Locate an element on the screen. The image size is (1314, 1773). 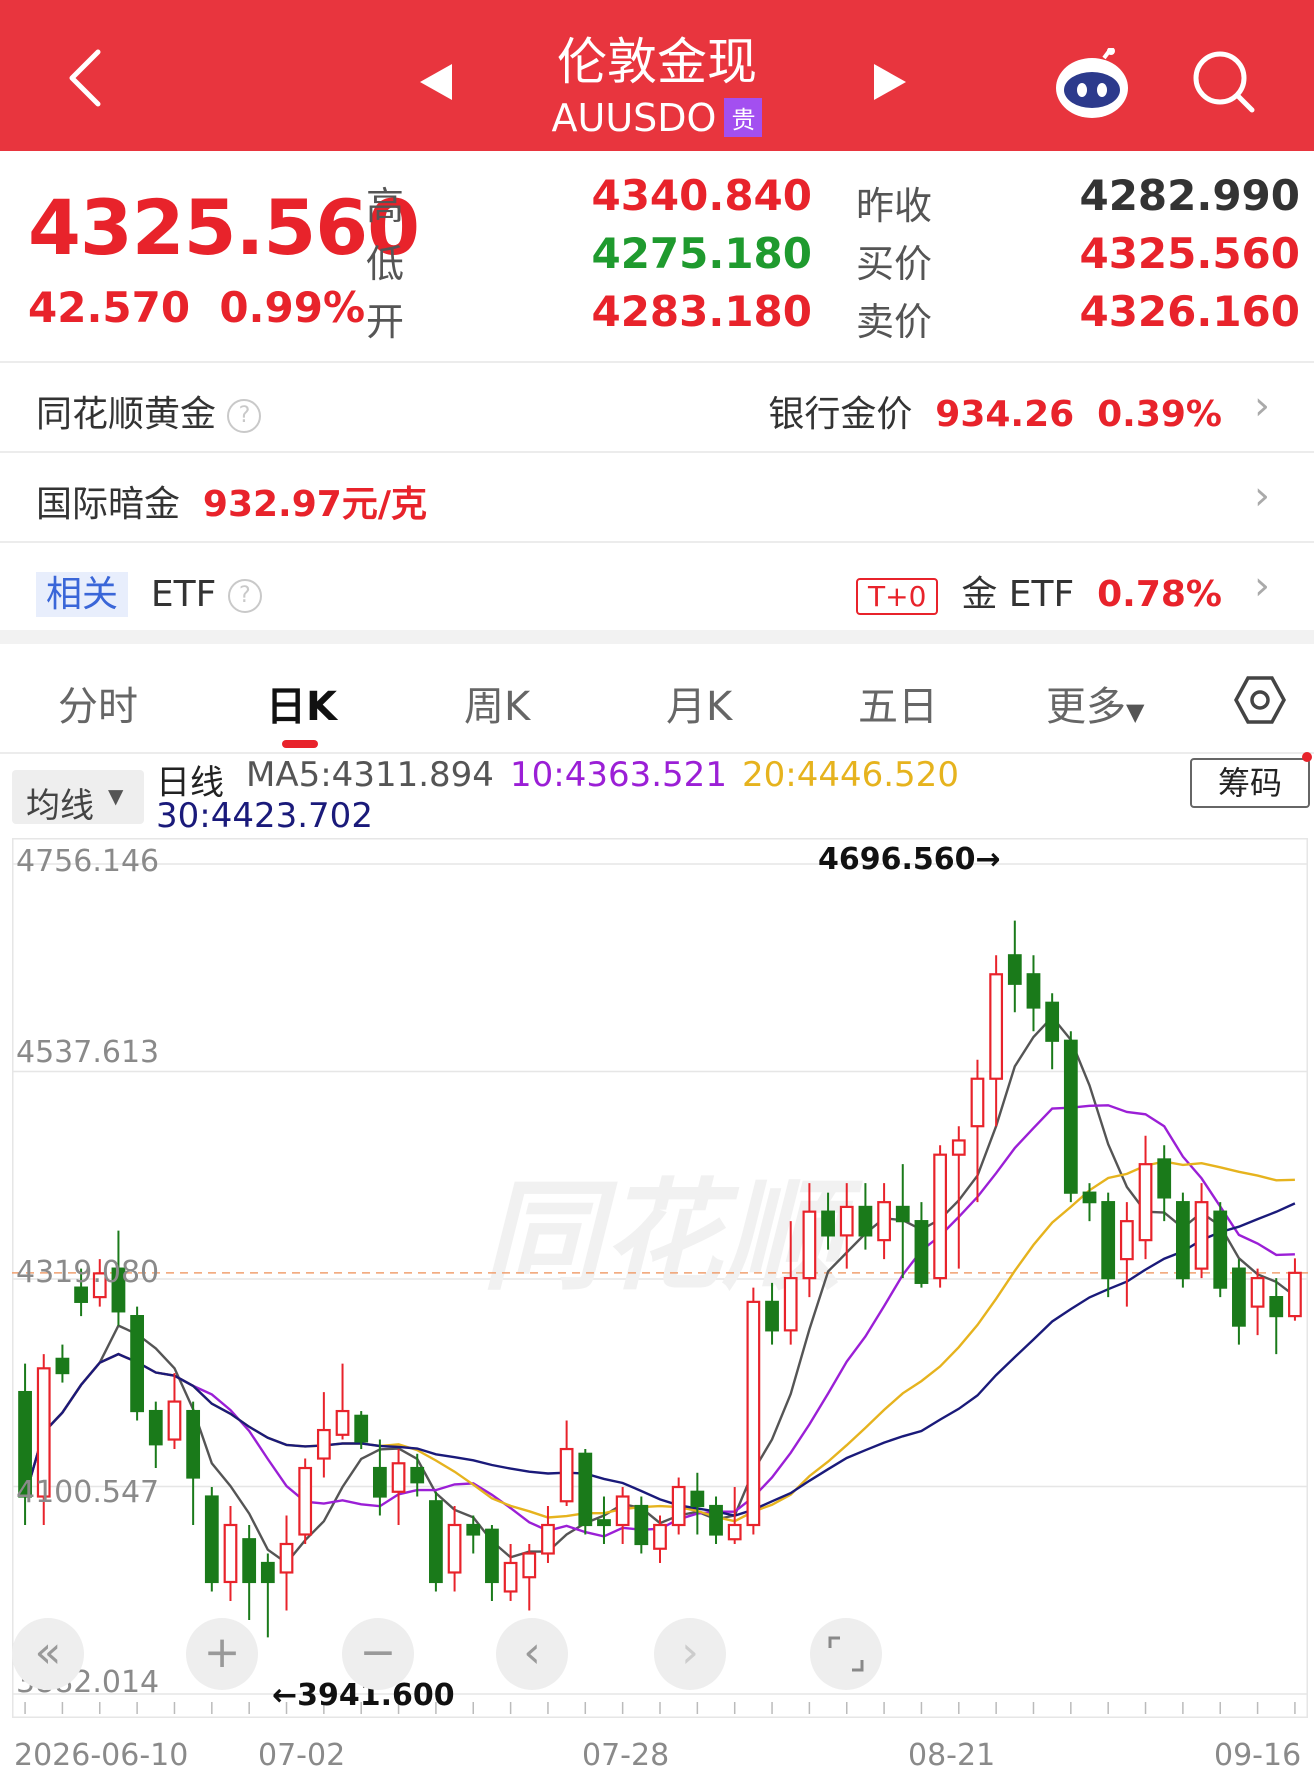
gold-etf-percent: 0.78% is located at coordinates (1159, 594).